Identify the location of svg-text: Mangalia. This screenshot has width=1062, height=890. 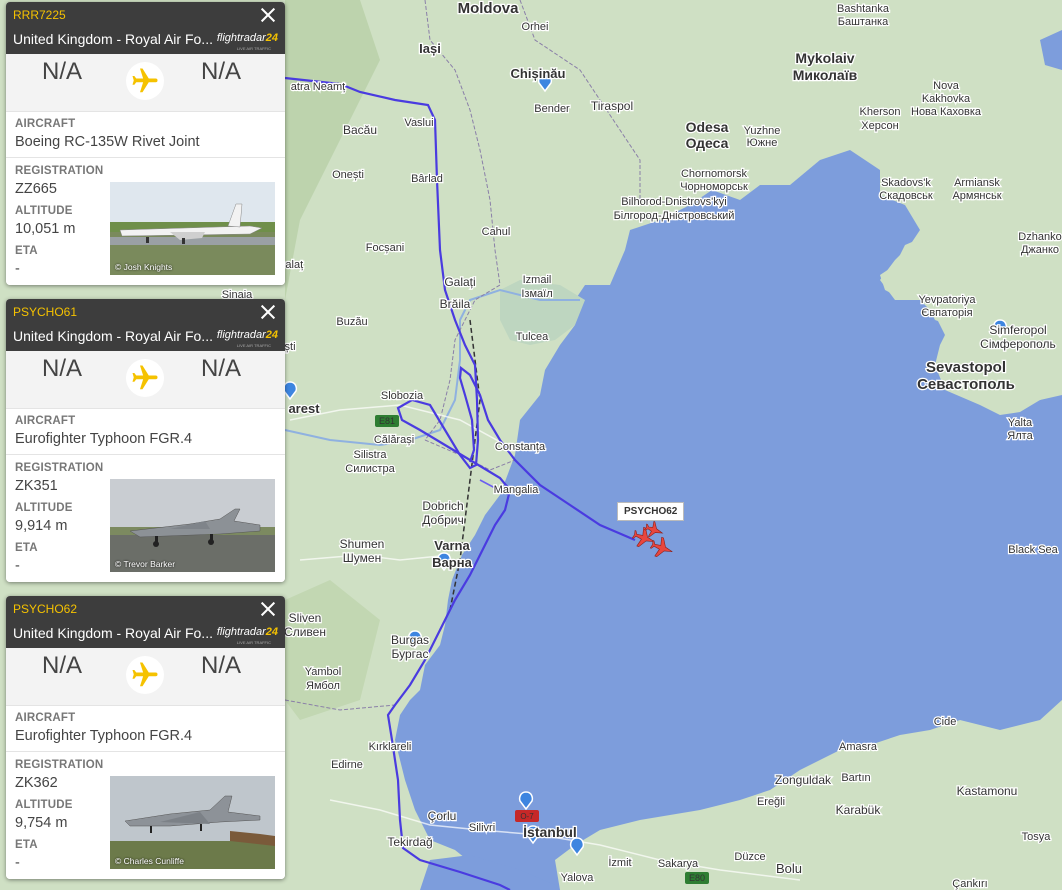
(517, 490).